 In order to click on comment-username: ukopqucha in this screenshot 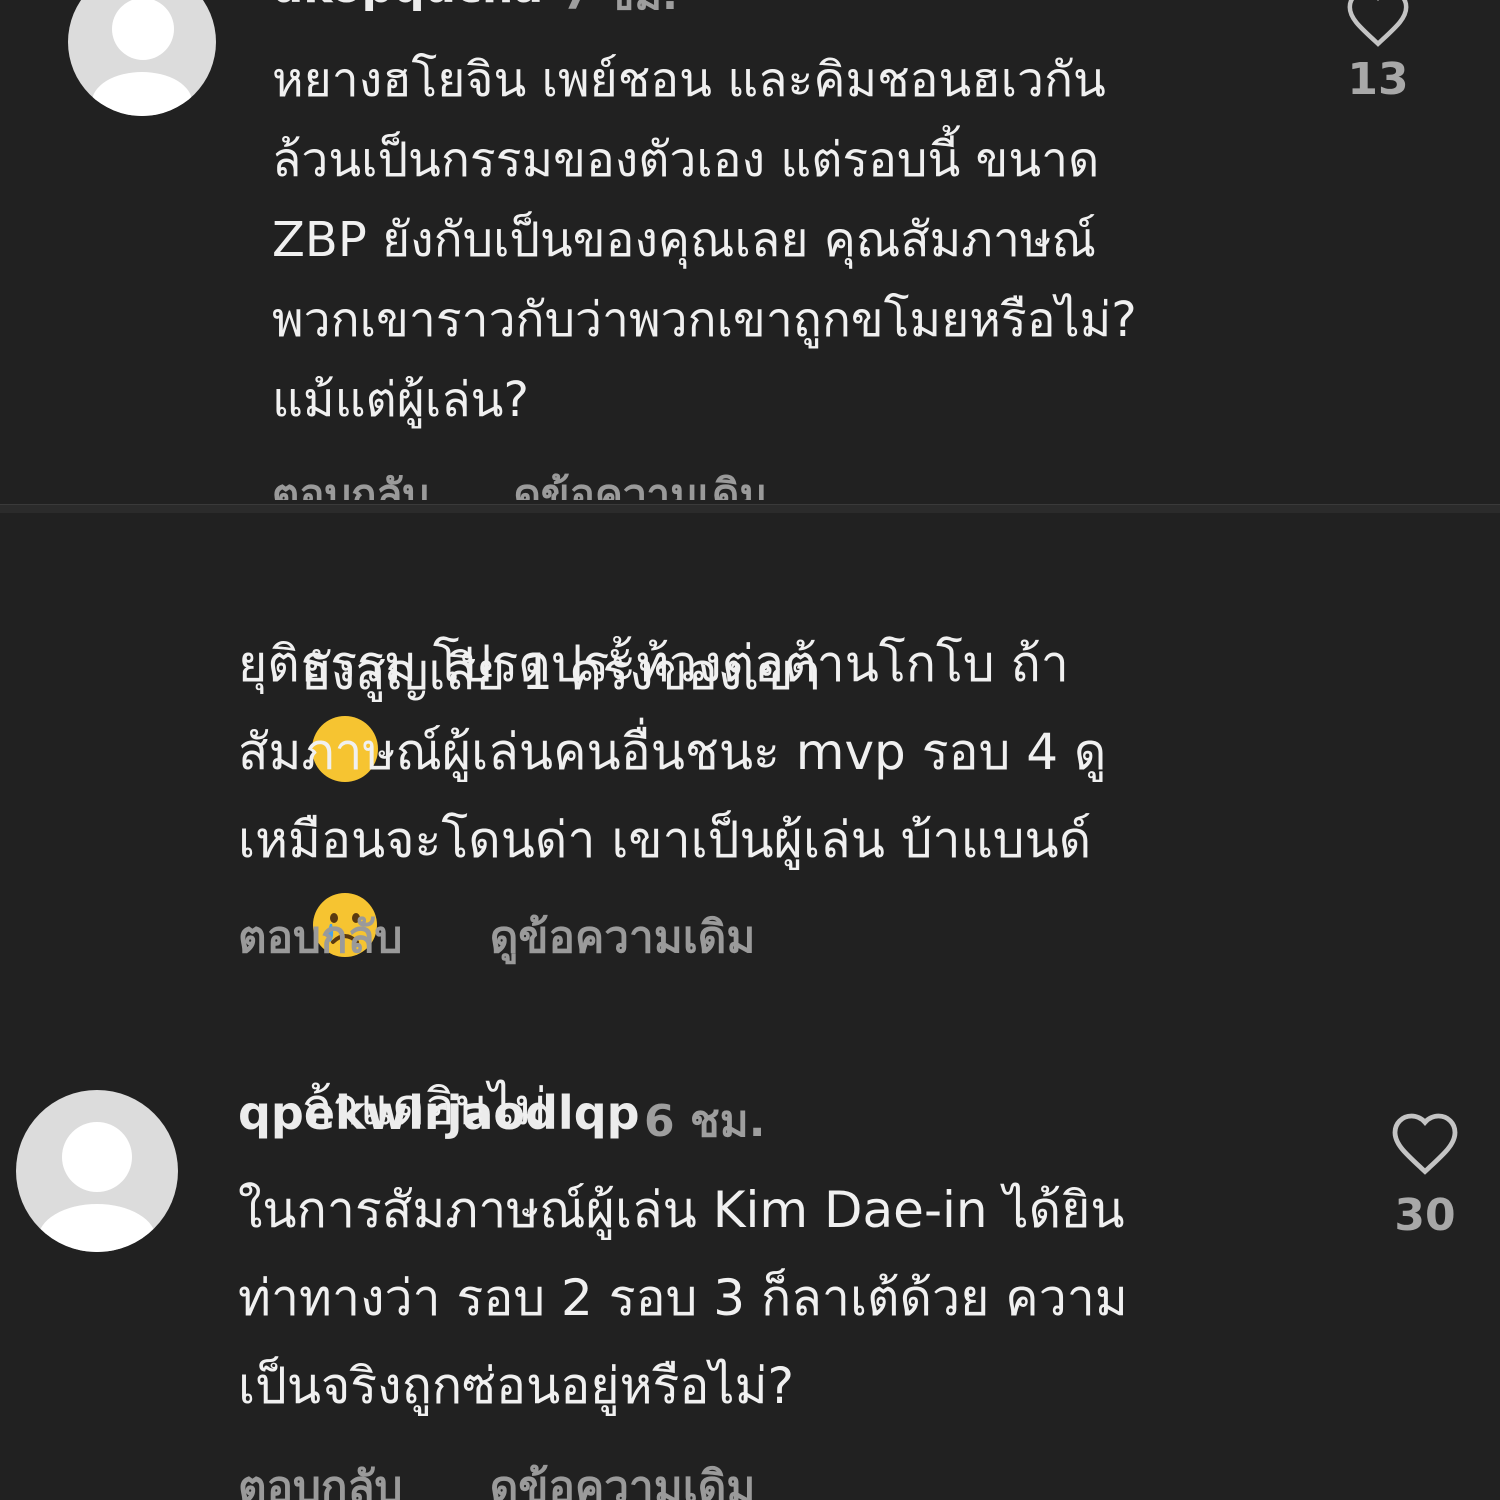, I will do `click(407, 6)`.